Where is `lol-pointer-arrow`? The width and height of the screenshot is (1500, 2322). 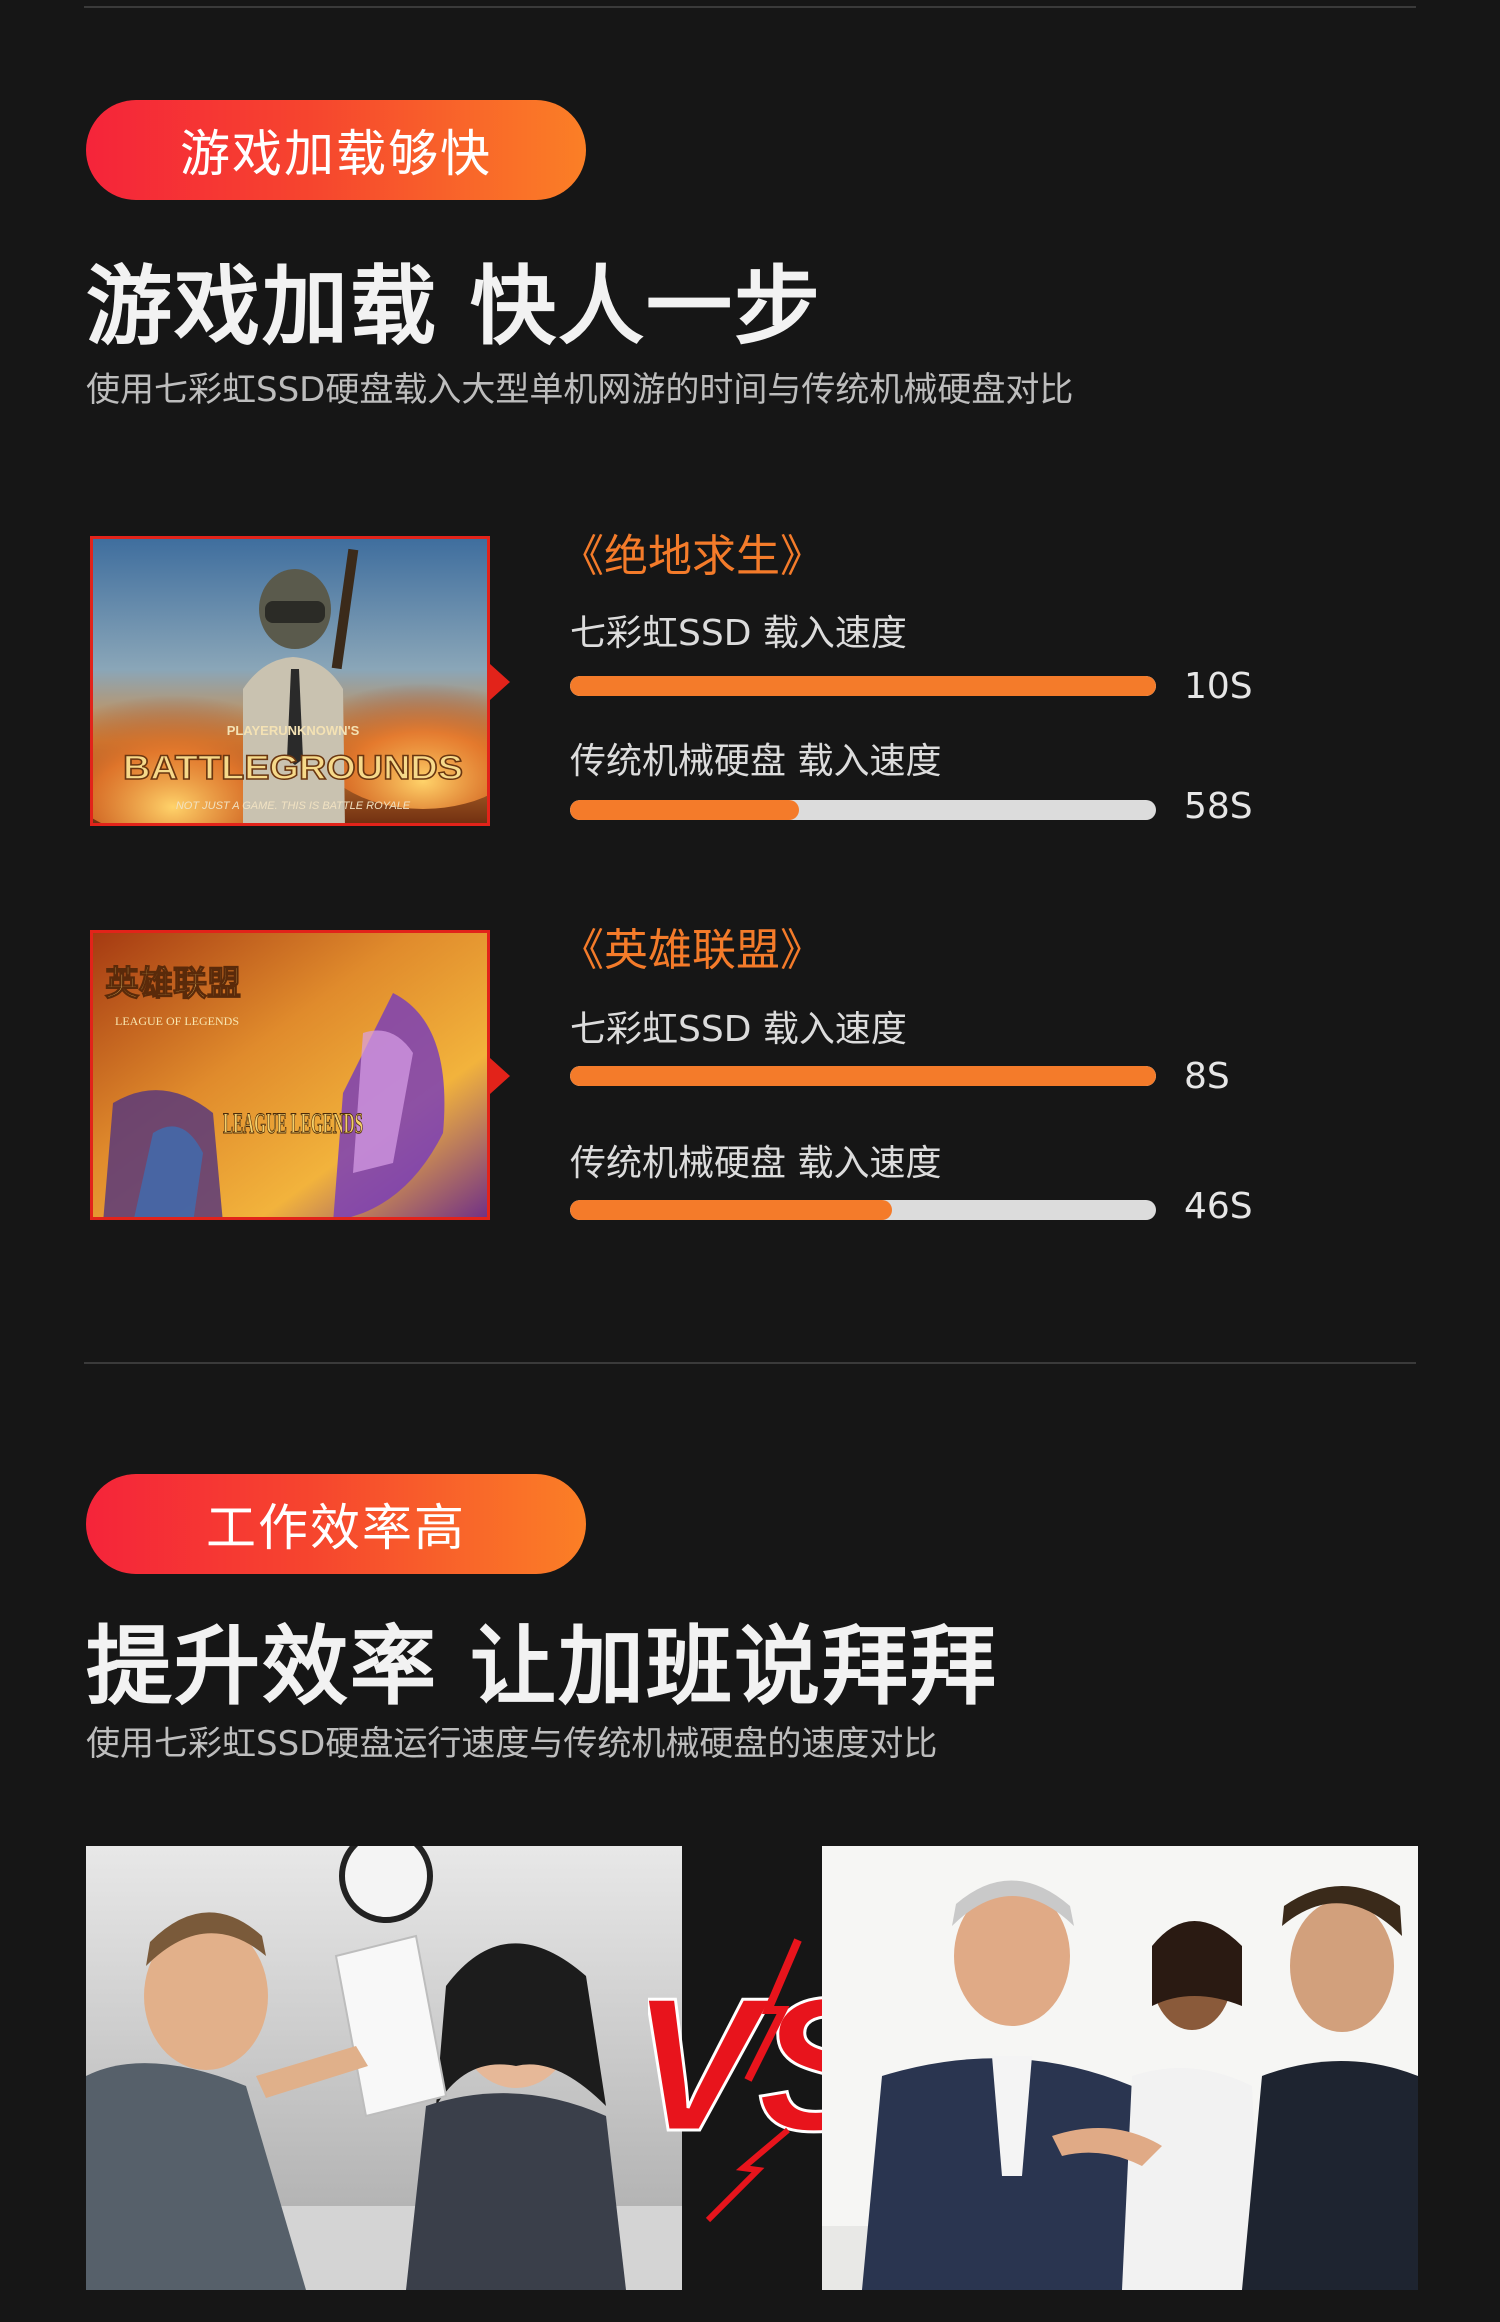
lol-pointer-arrow is located at coordinates (500, 1076).